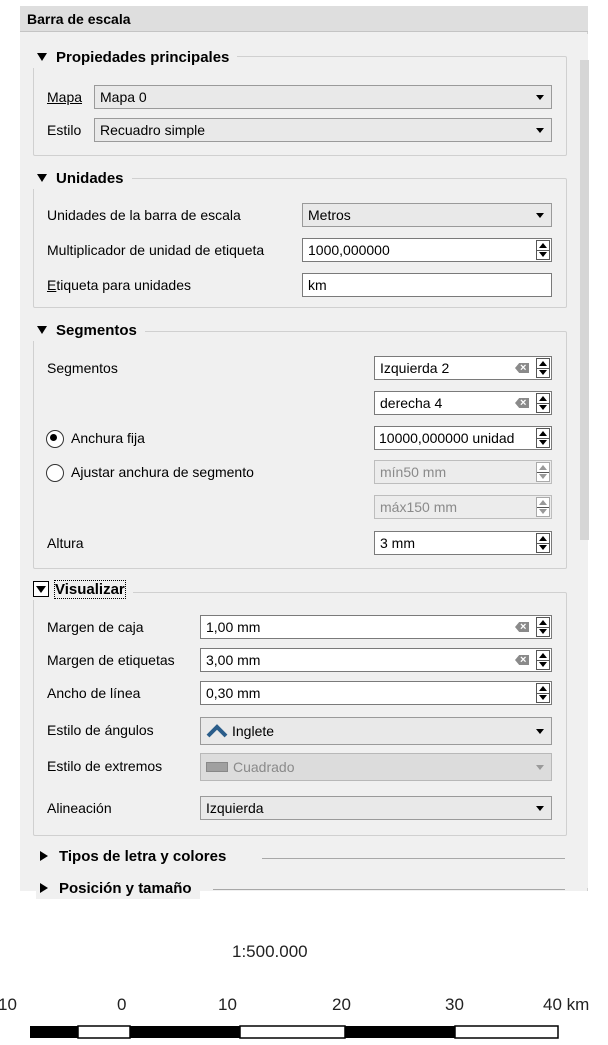 The image size is (608, 1045). What do you see at coordinates (143, 57) in the screenshot?
I see `section-main-title: Propiedades principales` at bounding box center [143, 57].